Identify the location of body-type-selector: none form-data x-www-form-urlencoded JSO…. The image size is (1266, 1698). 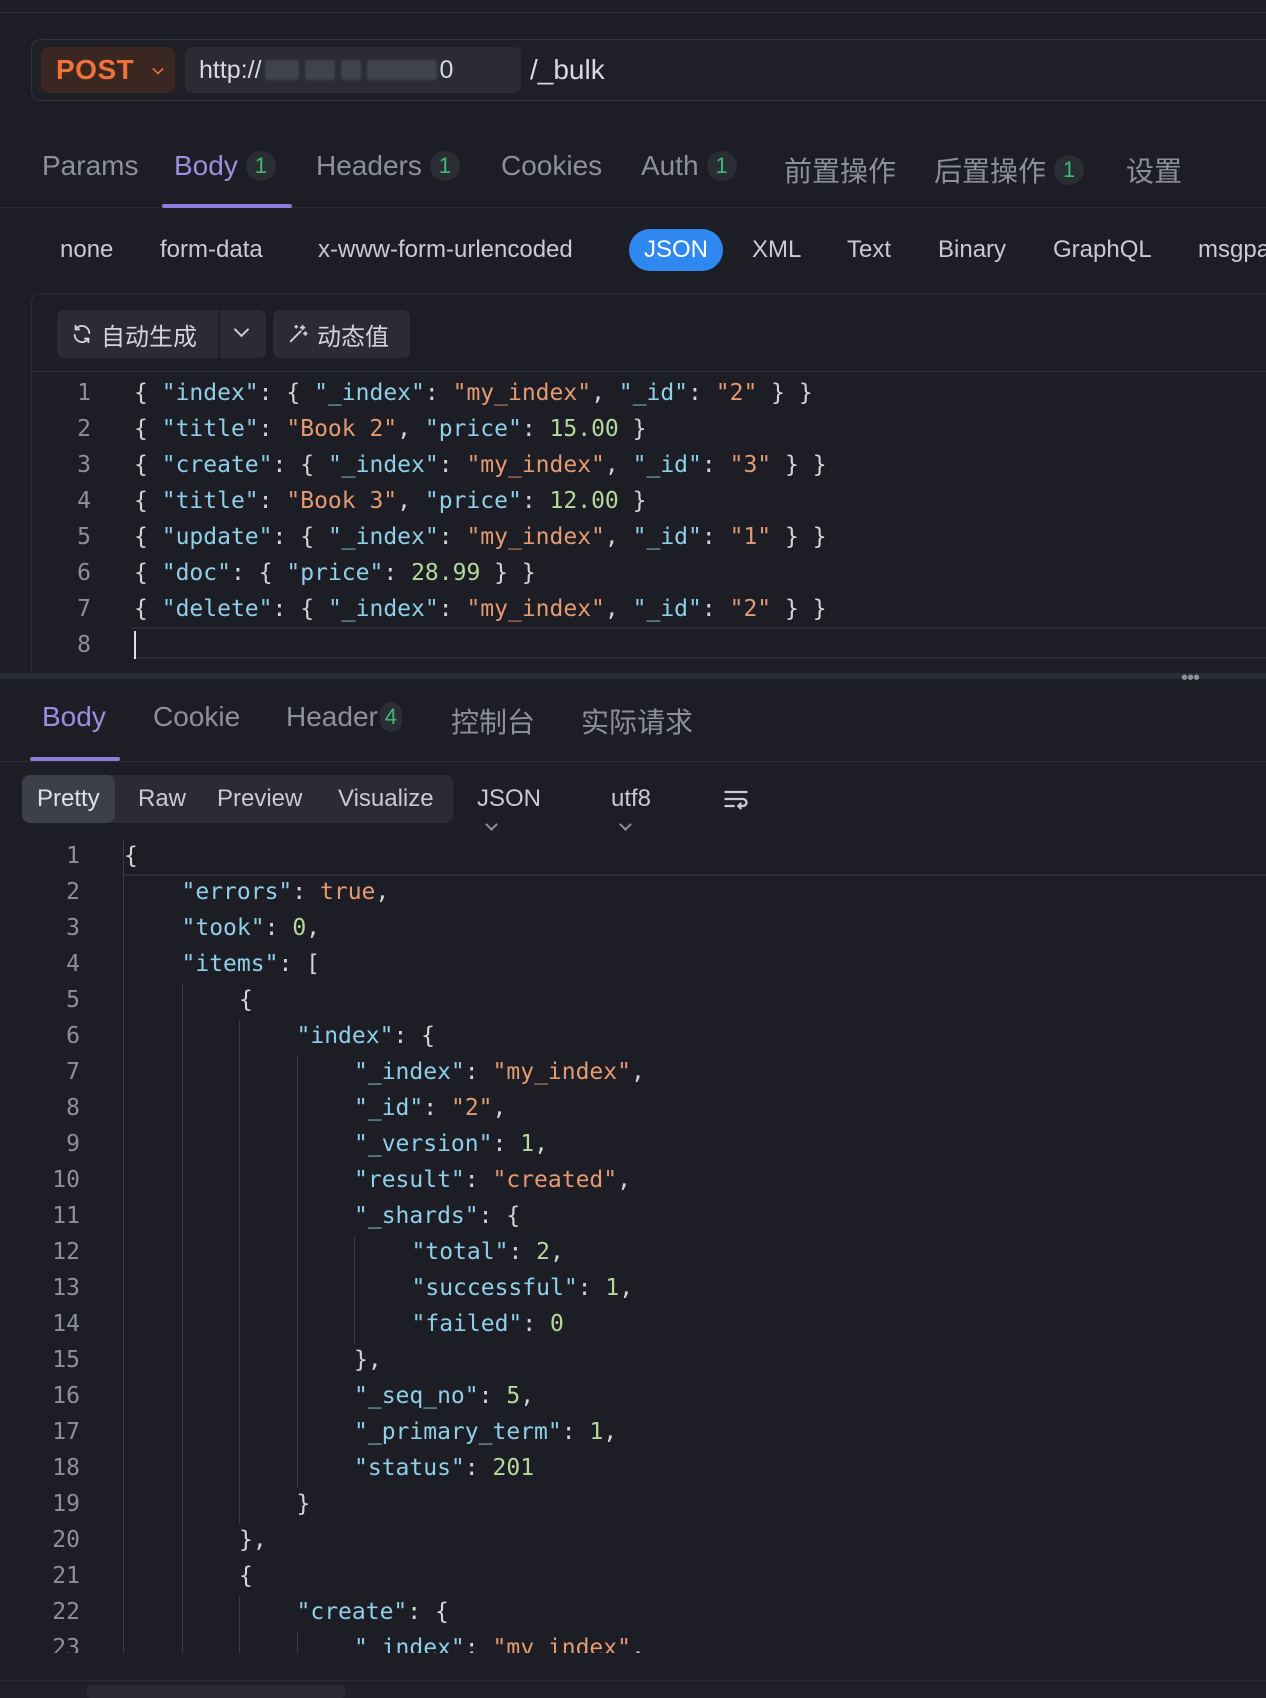
(633, 251).